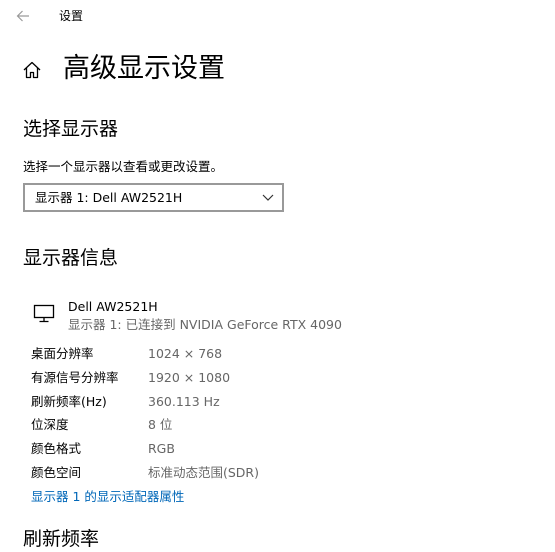  I want to click on monitor-name: Dell AW2521H, so click(113, 306).